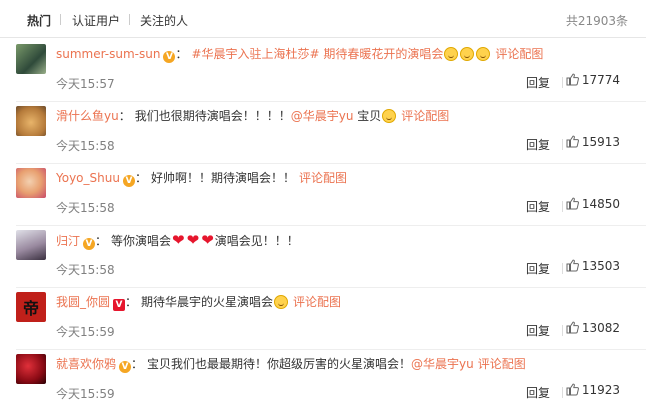 The height and width of the screenshot is (407, 646). Describe the element at coordinates (164, 20) in the screenshot. I see `tab-following: 关注的人` at that location.